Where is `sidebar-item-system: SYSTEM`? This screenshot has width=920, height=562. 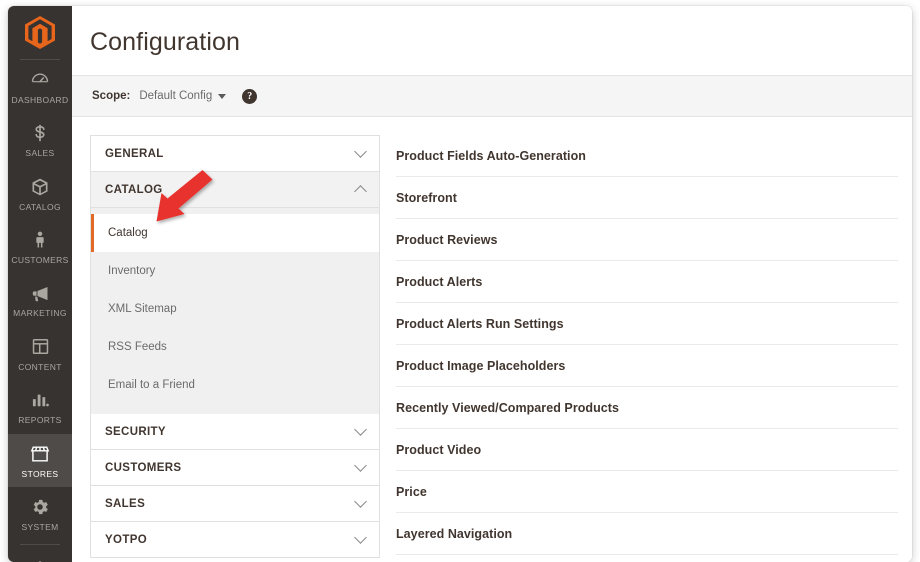
sidebar-item-system: SYSTEM is located at coordinates (40, 513).